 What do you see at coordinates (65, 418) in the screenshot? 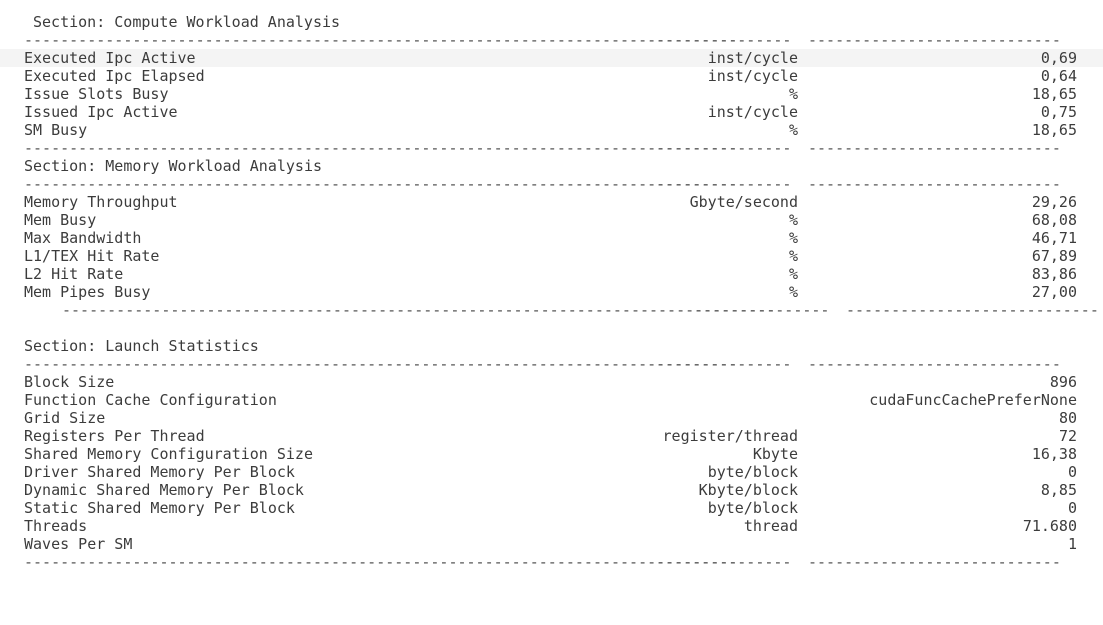
I see `metric-name: Grid Size` at bounding box center [65, 418].